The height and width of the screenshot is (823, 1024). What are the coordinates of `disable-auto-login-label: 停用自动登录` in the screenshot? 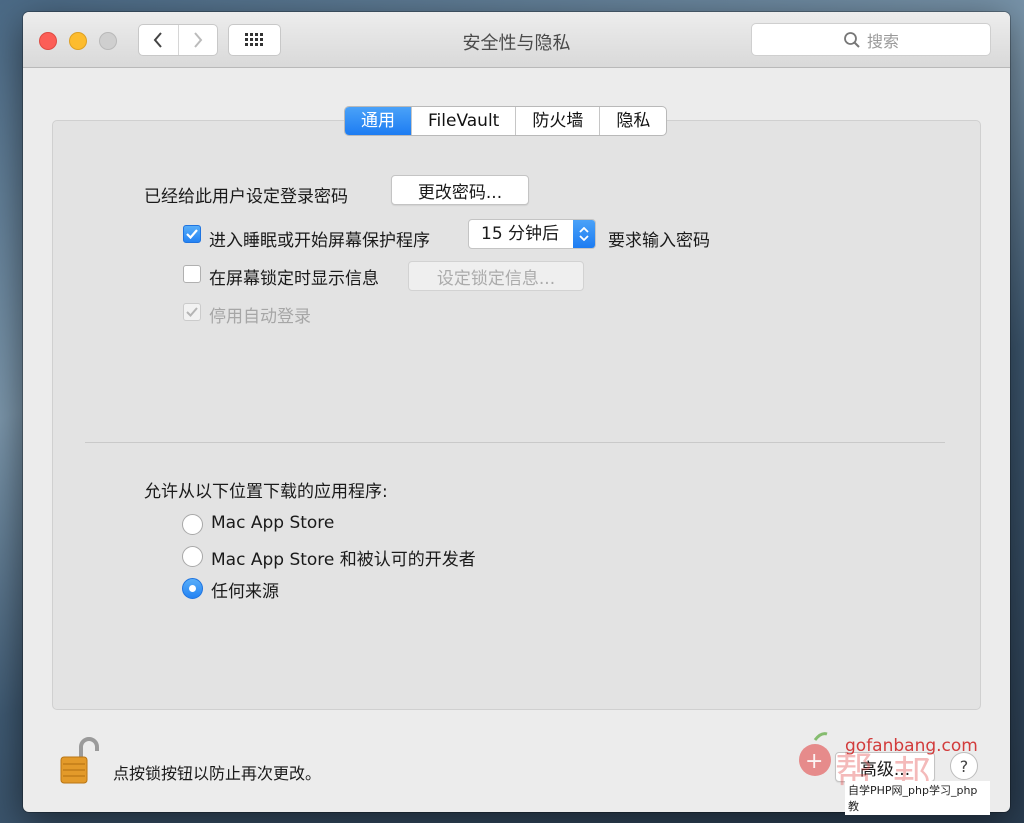 It's located at (260, 317).